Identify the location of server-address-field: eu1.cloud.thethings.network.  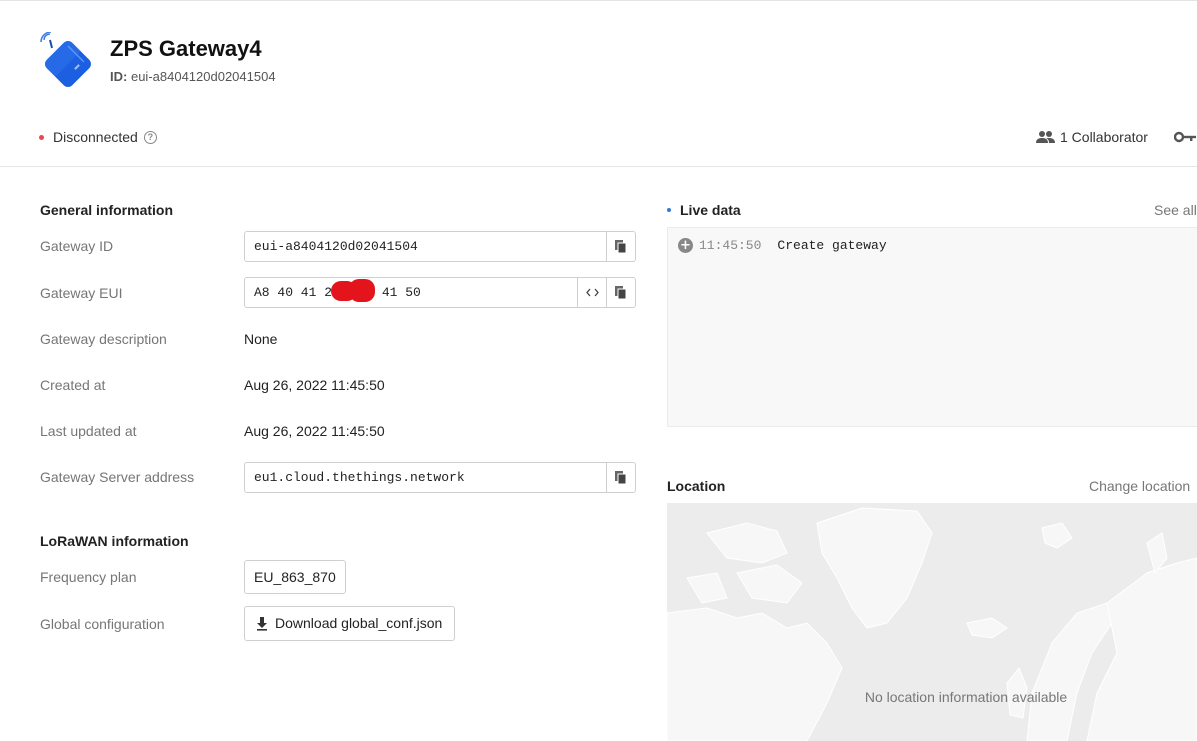
(440, 477).